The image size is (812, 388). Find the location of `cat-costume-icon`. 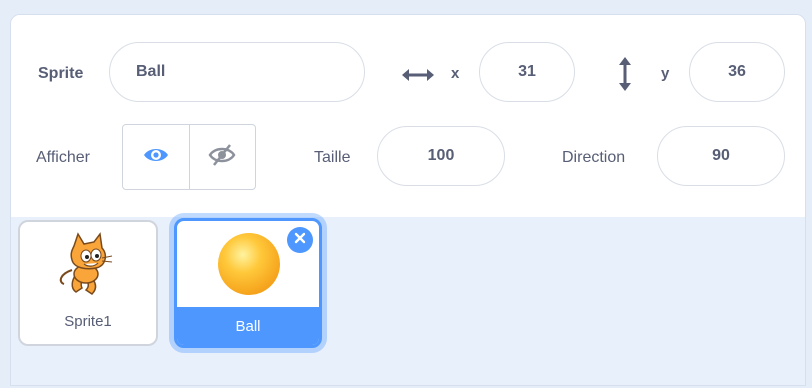

cat-costume-icon is located at coordinates (88, 268).